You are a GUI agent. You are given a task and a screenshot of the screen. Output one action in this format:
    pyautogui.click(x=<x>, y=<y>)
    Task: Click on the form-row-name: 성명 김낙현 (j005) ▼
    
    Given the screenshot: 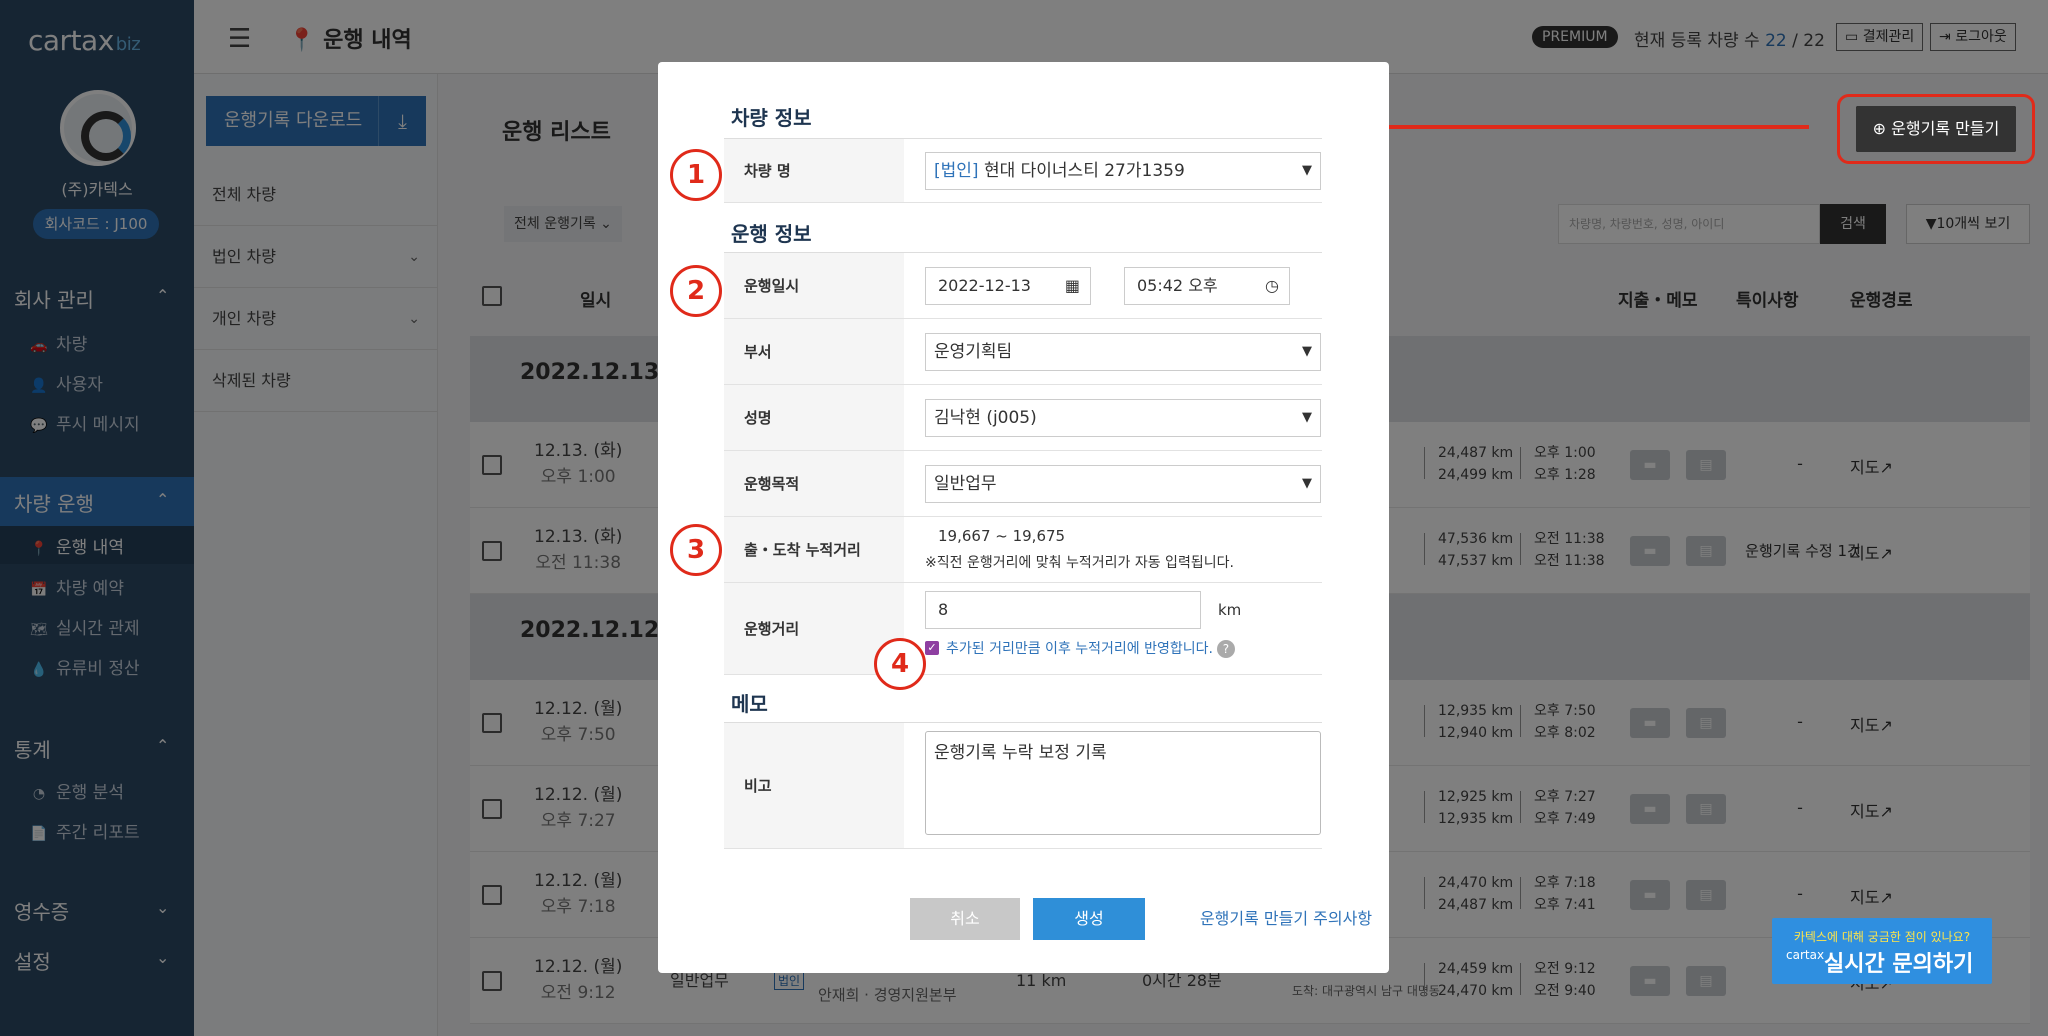 What is the action you would take?
    pyautogui.click(x=1023, y=418)
    